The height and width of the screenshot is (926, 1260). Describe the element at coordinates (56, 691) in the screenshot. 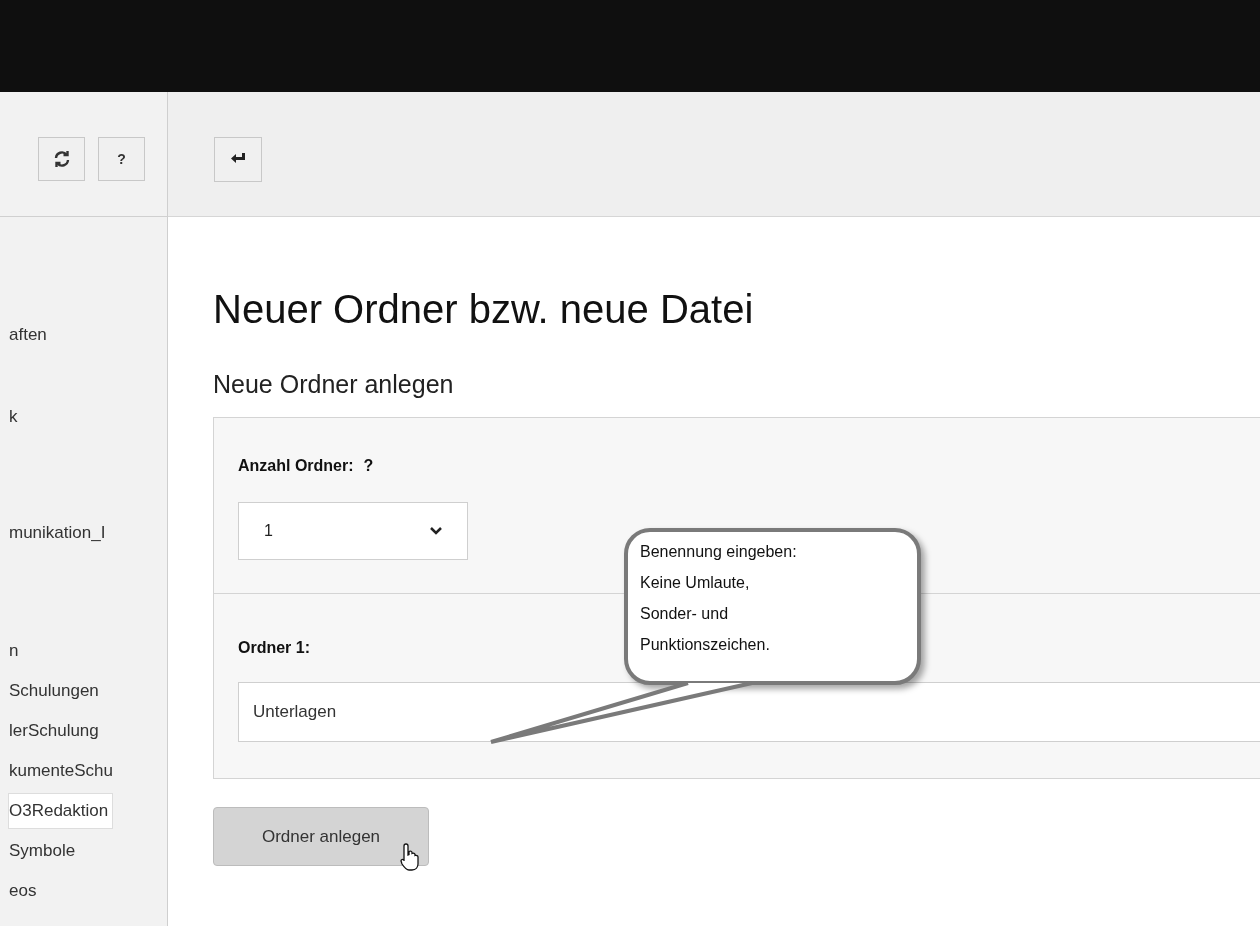

I see `tree-item: Schulungen` at that location.